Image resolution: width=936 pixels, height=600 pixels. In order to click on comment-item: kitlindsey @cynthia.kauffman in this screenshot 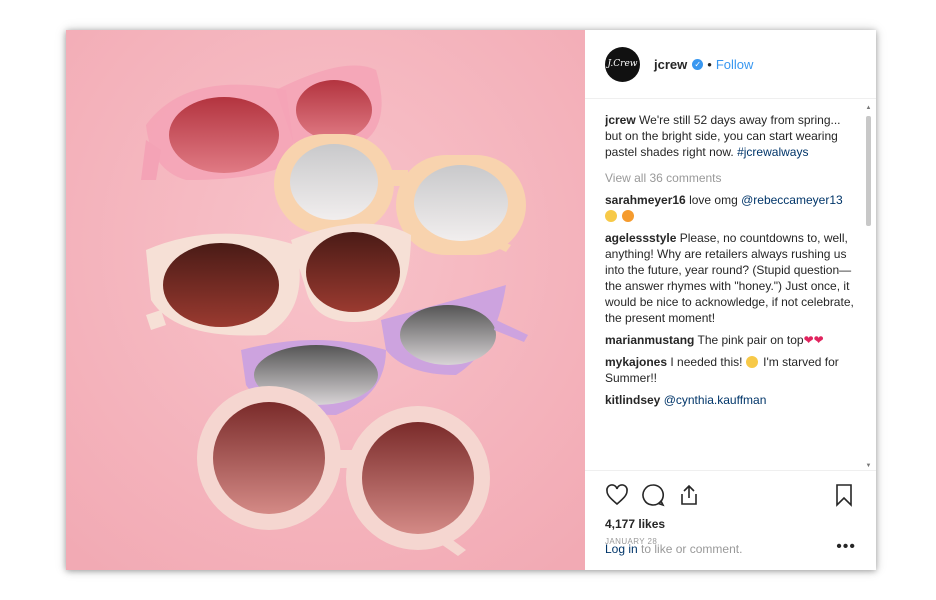, I will do `click(730, 400)`.